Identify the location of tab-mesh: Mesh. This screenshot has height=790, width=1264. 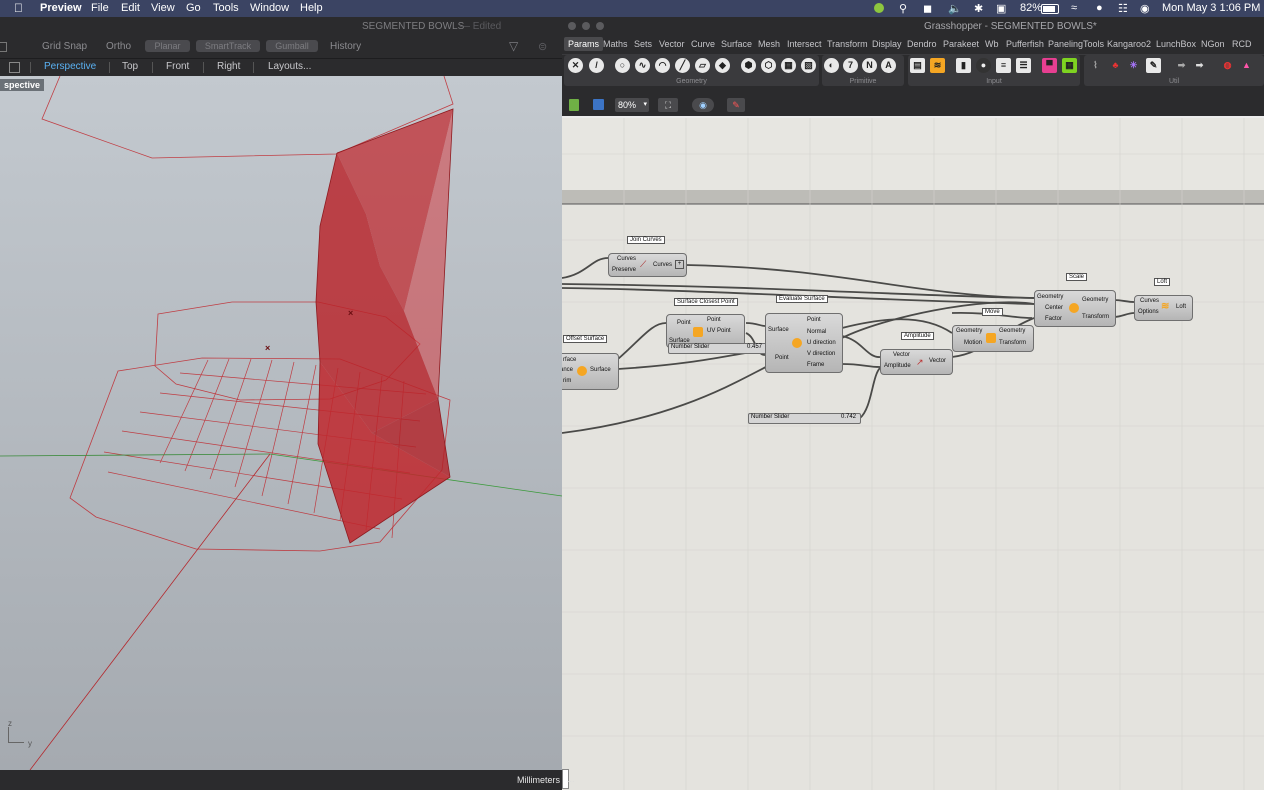
(769, 44).